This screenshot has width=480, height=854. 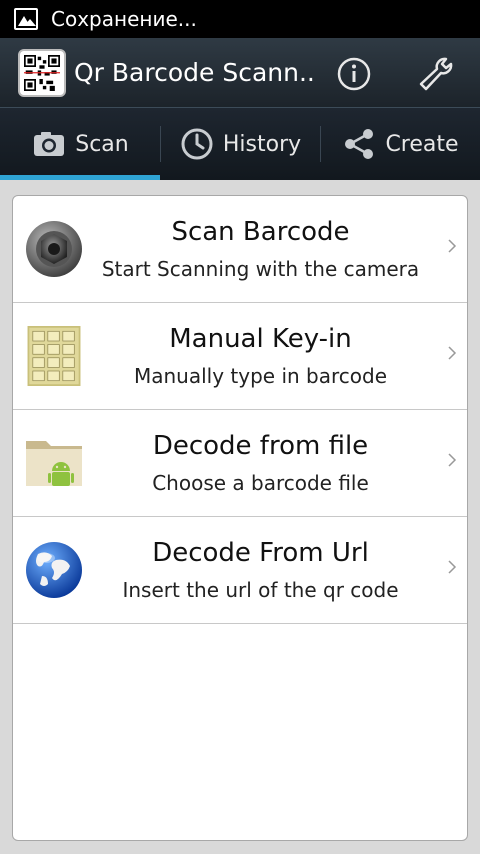 I want to click on tab-scan-label: Scan, so click(x=102, y=144).